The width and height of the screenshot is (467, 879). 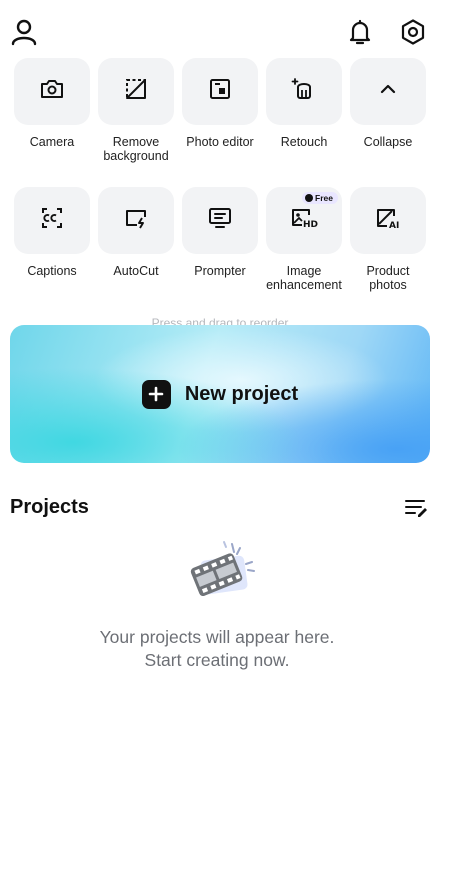 I want to click on bell-icon, so click(x=360, y=34).